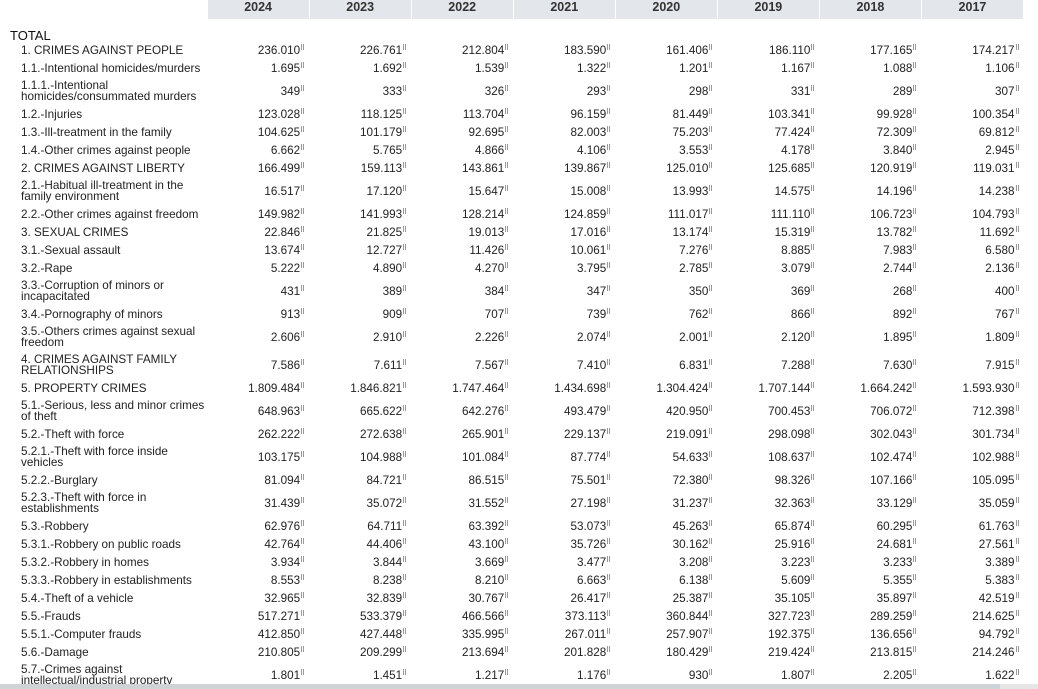 The height and width of the screenshot is (689, 1038). I want to click on cell-value: 107.166, so click(891, 480).